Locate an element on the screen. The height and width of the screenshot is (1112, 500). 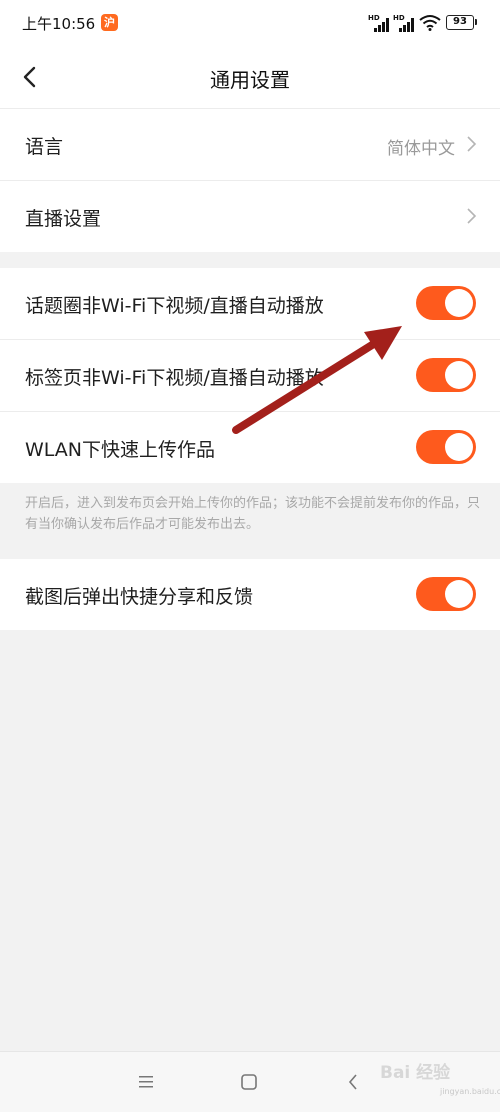
setting-topic-autoplay: 话题圈非Wi-Fi下视频/直播自动播放 is located at coordinates (250, 304).